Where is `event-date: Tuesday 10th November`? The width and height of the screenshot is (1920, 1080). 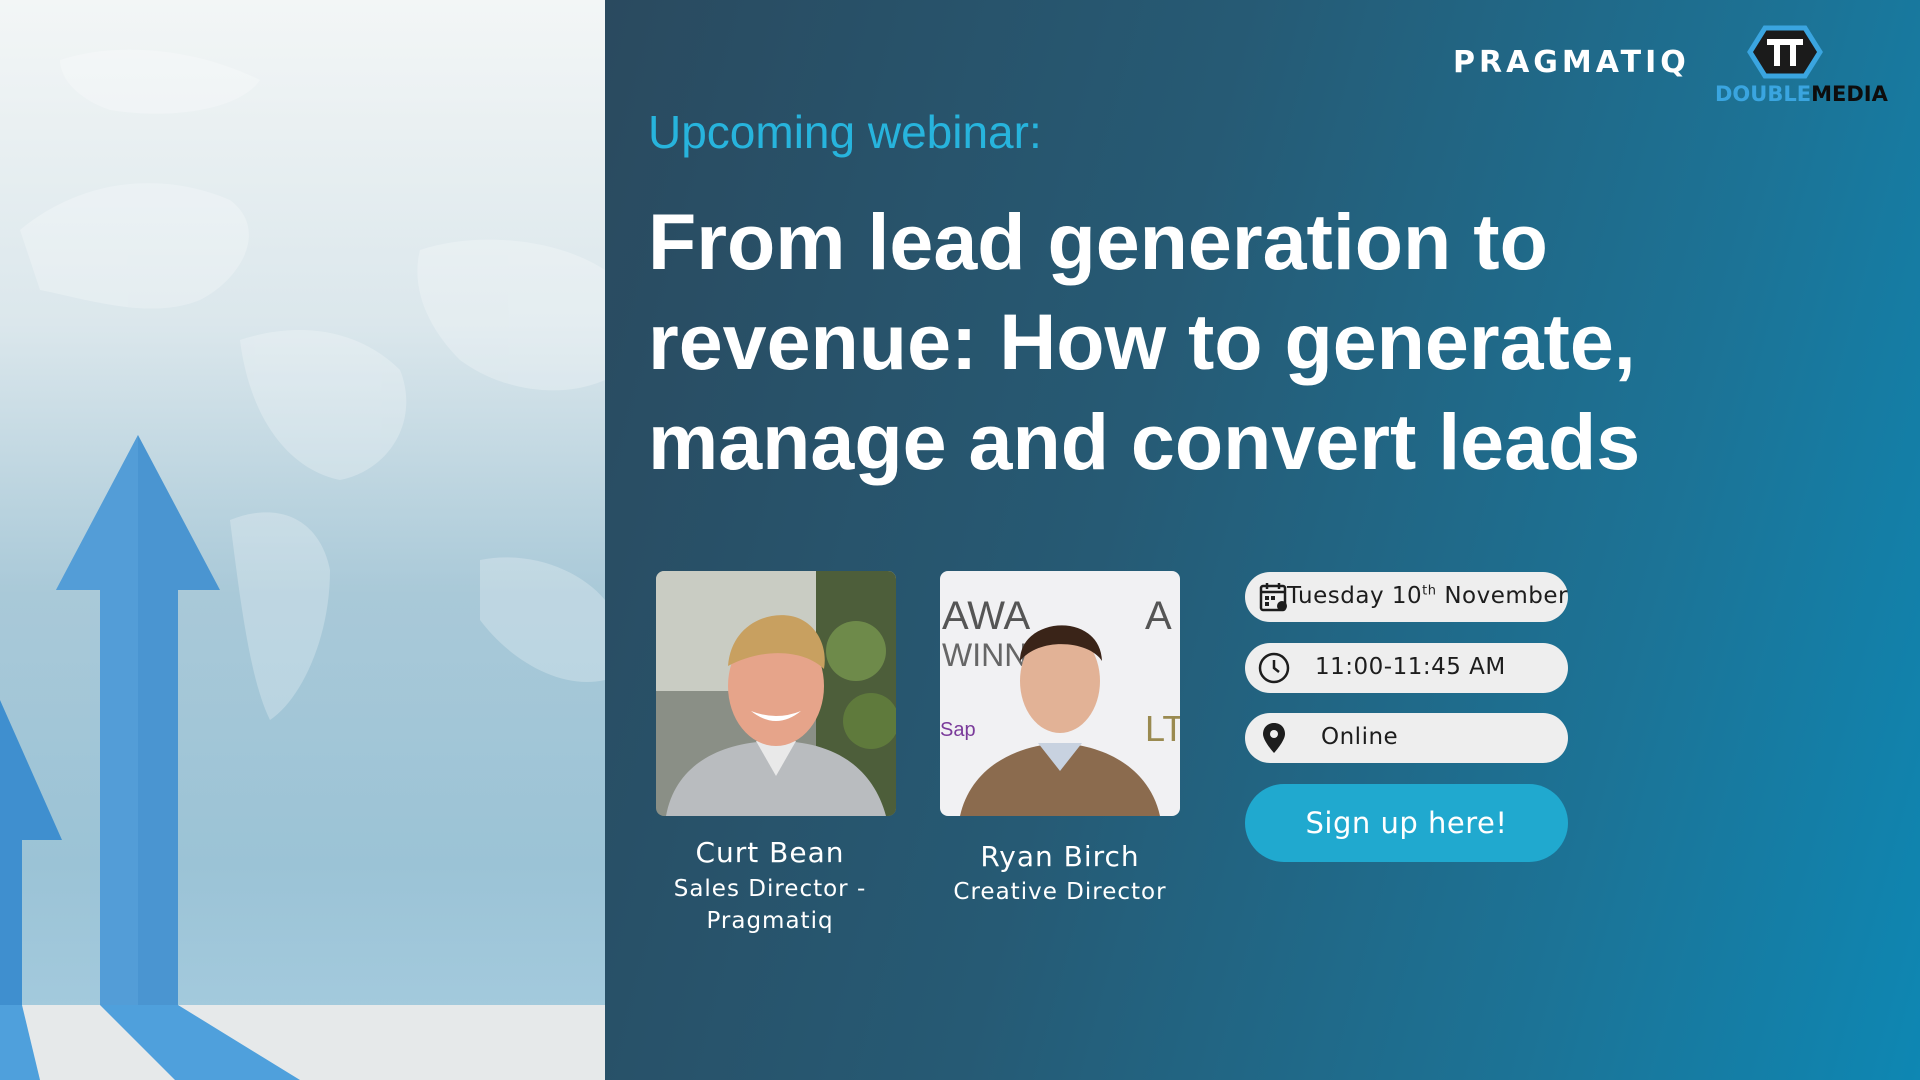 event-date: Tuesday 10th November is located at coordinates (1427, 596).